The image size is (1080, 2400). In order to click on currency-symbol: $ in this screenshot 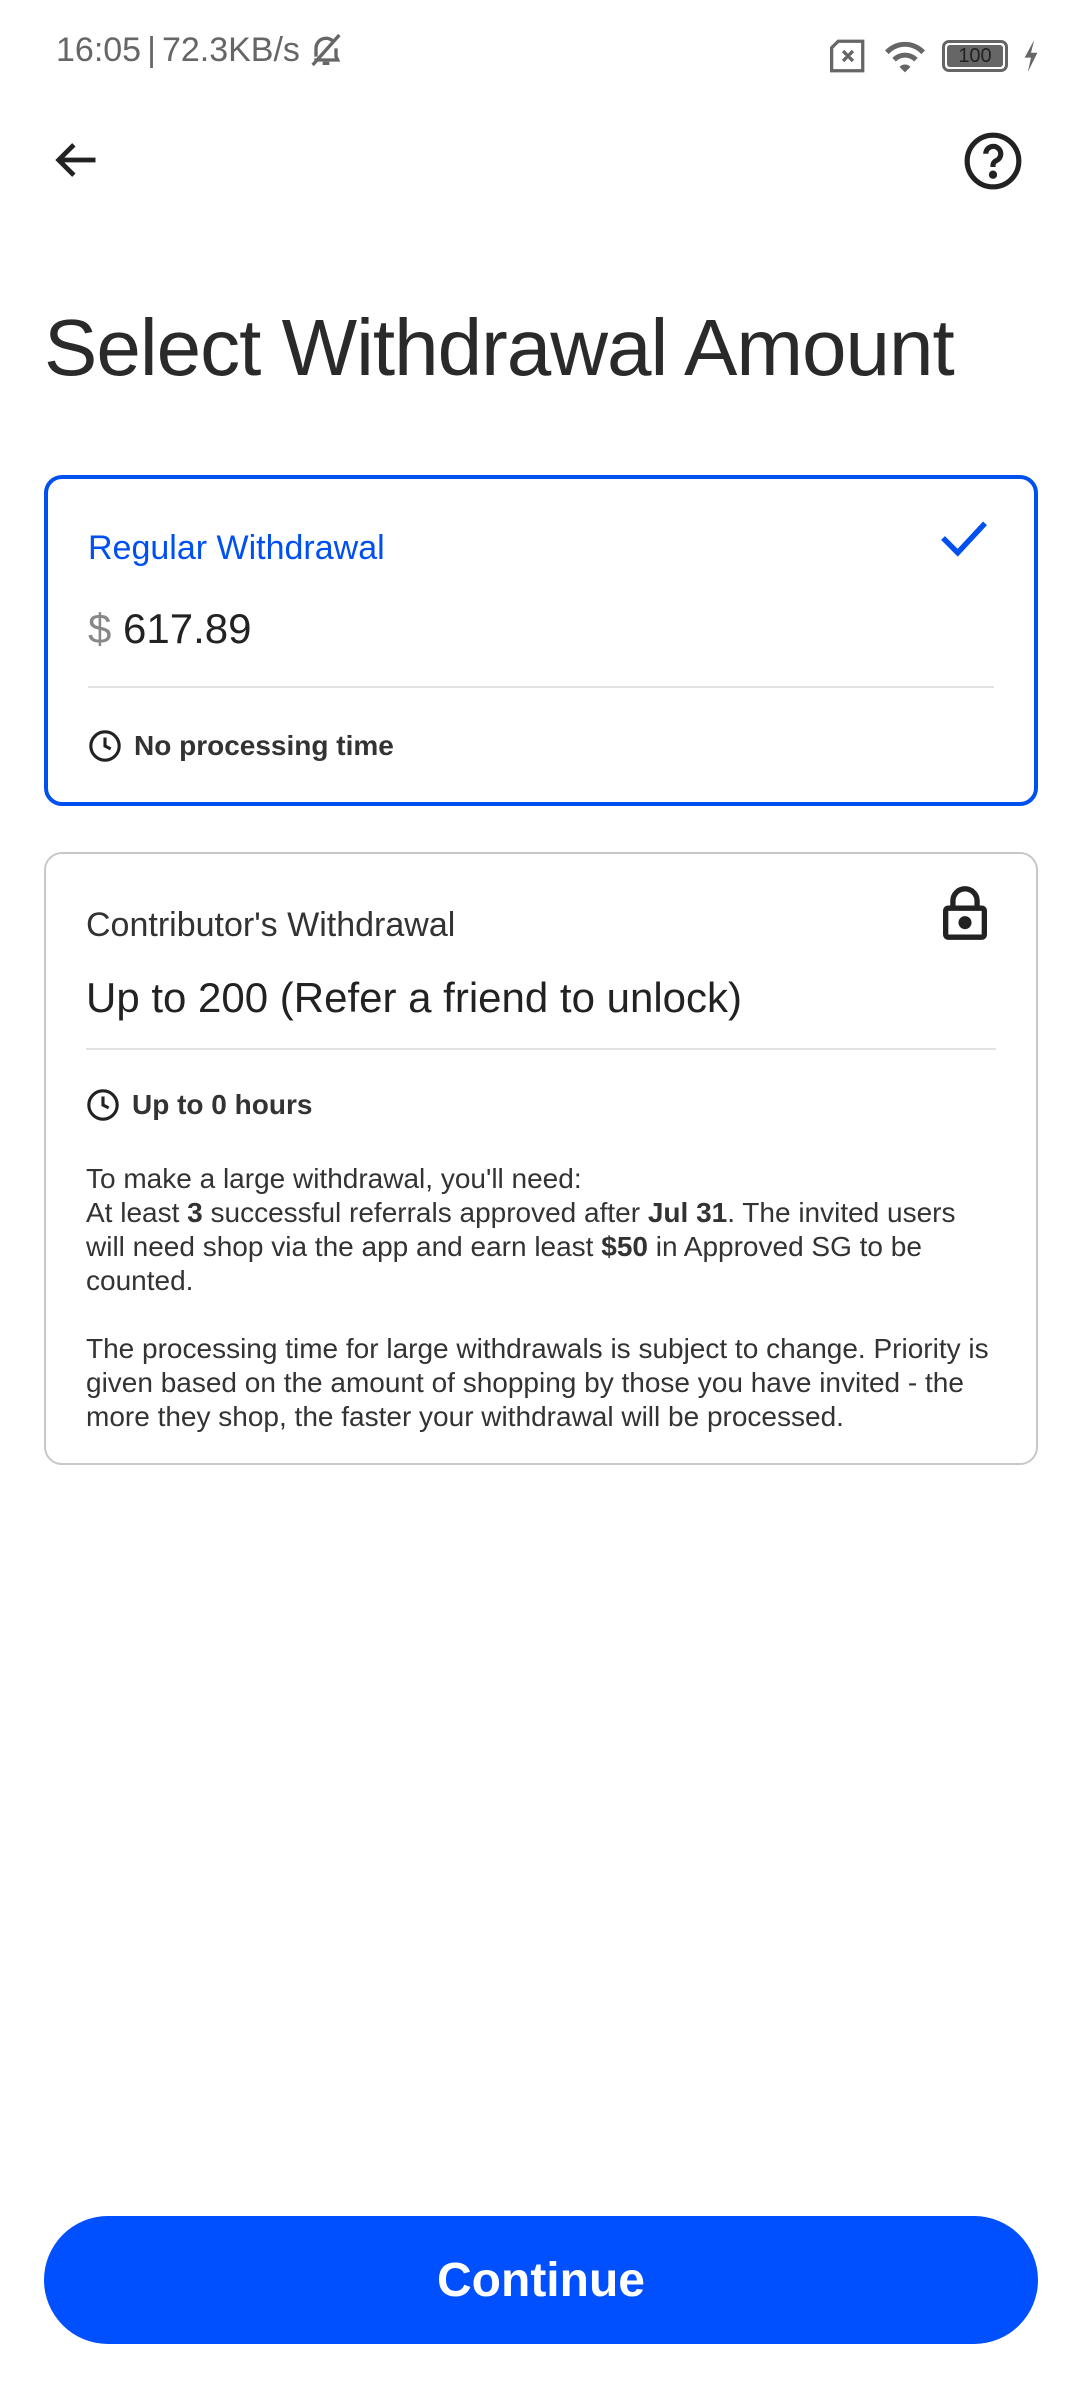, I will do `click(100, 628)`.